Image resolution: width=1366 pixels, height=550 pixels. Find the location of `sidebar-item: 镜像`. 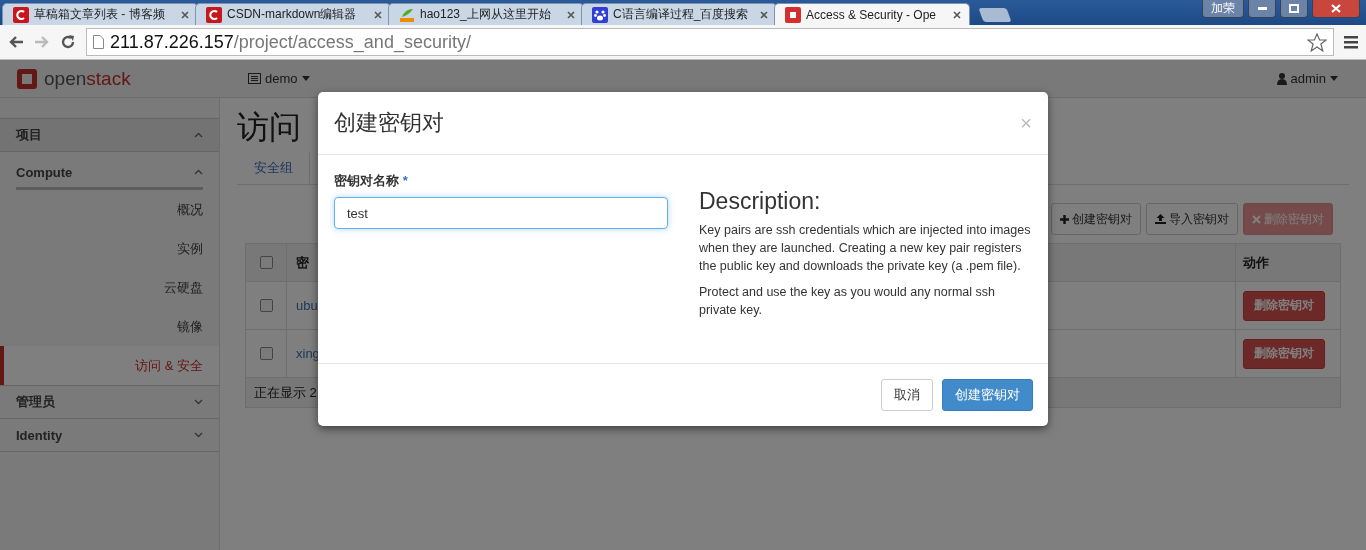

sidebar-item: 镜像 is located at coordinates (109, 326).